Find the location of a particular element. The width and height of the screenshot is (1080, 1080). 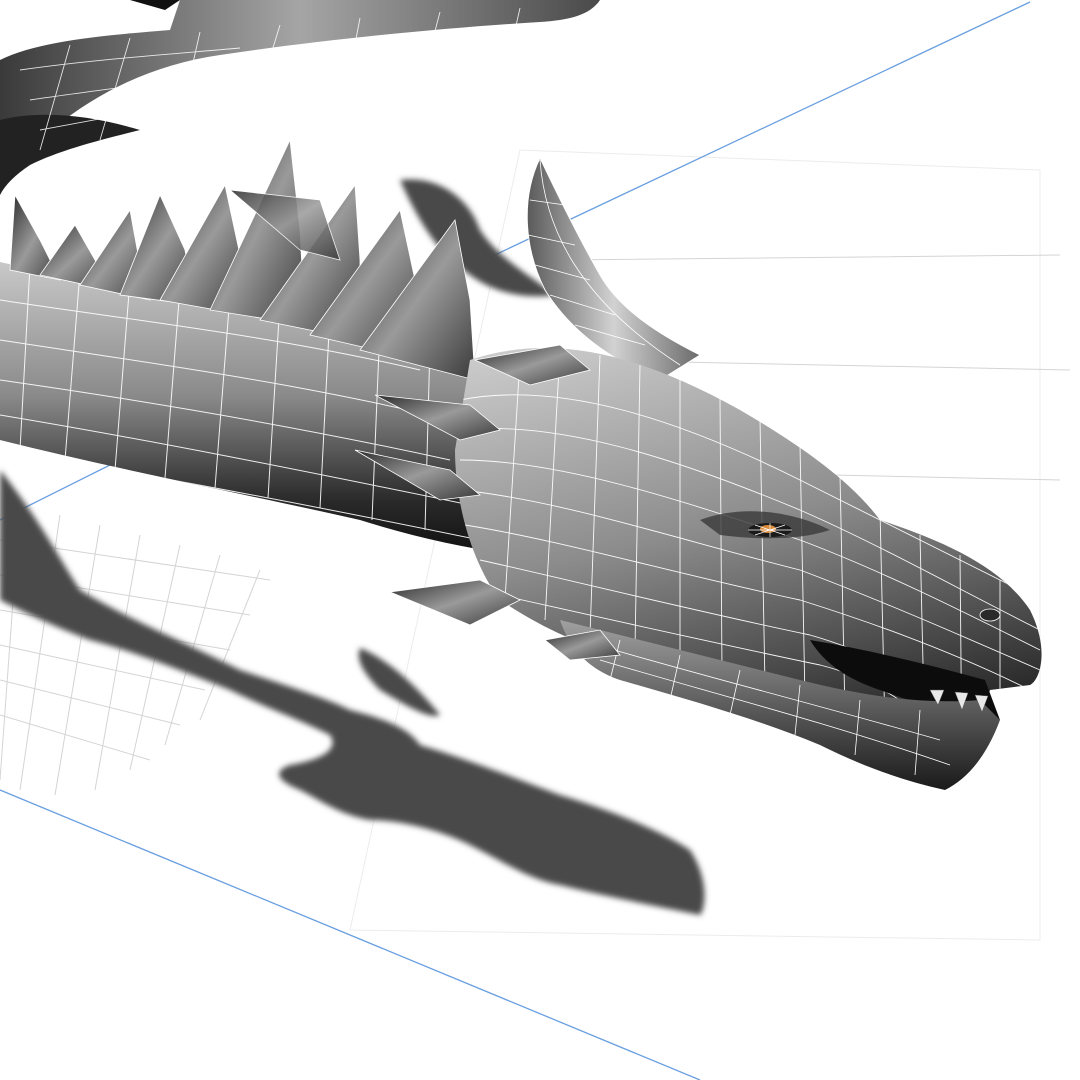

wing-membrane is located at coordinates (300, 97).